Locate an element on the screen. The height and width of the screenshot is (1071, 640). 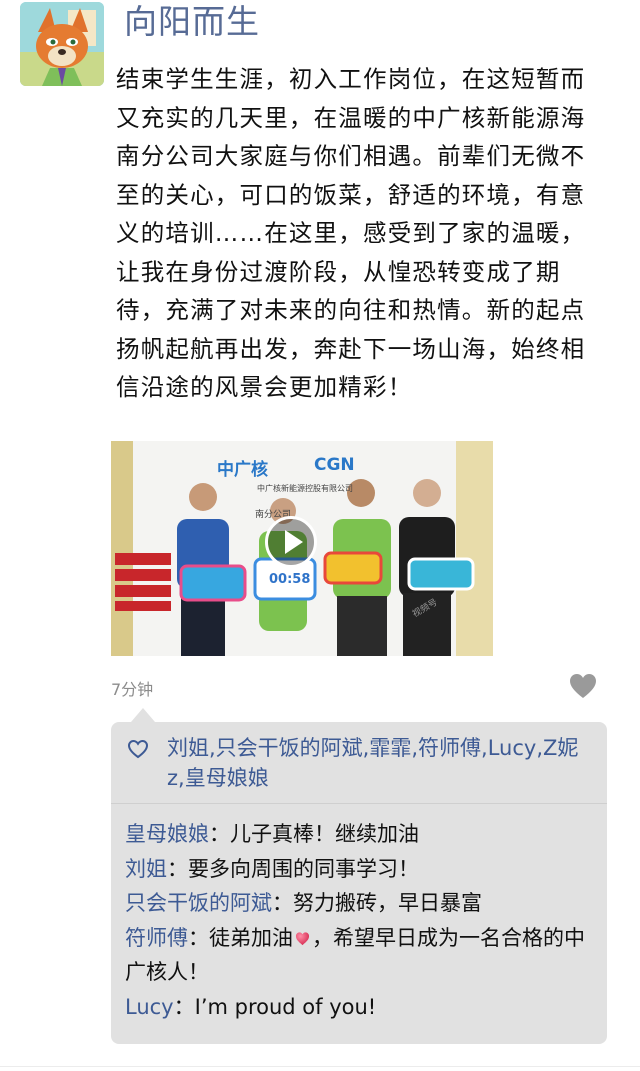
video-company-line: 中广核新能源控股有限公司 is located at coordinates (305, 488).